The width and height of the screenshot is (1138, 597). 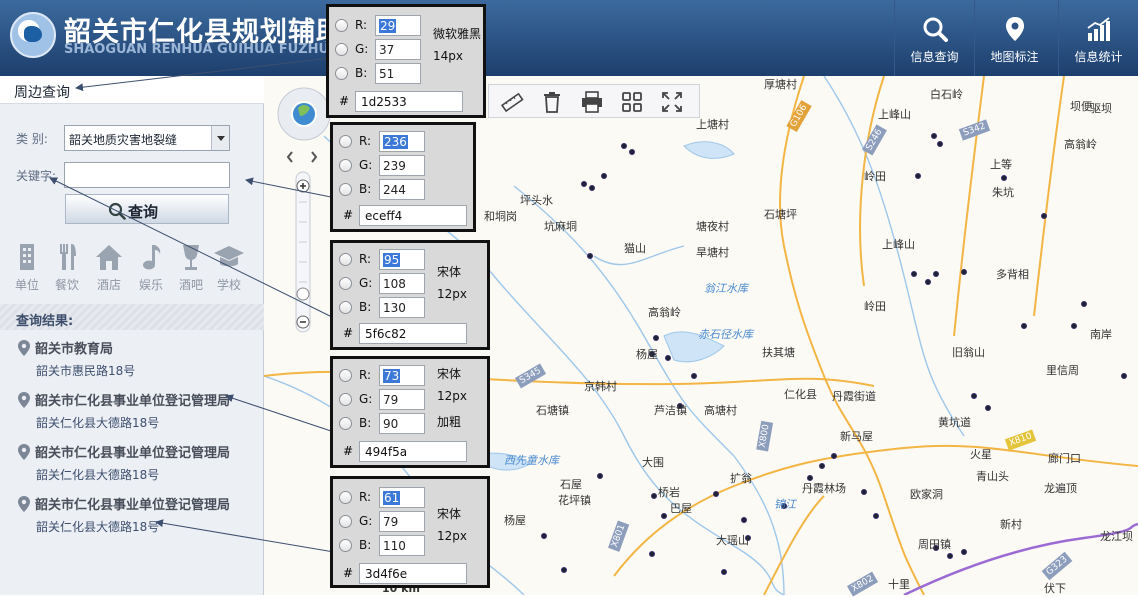 I want to click on poi-dining: 餐饮, so click(x=67, y=267).